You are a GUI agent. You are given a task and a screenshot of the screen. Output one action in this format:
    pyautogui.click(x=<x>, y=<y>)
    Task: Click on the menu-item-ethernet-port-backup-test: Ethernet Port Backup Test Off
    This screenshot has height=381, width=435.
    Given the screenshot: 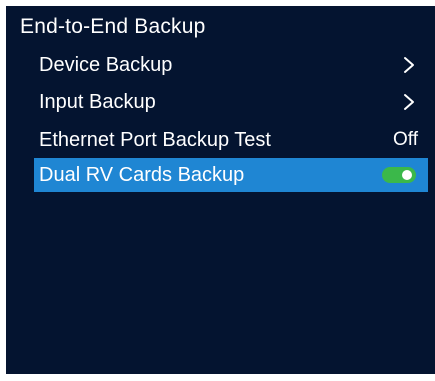 What is the action you would take?
    pyautogui.click(x=231, y=140)
    